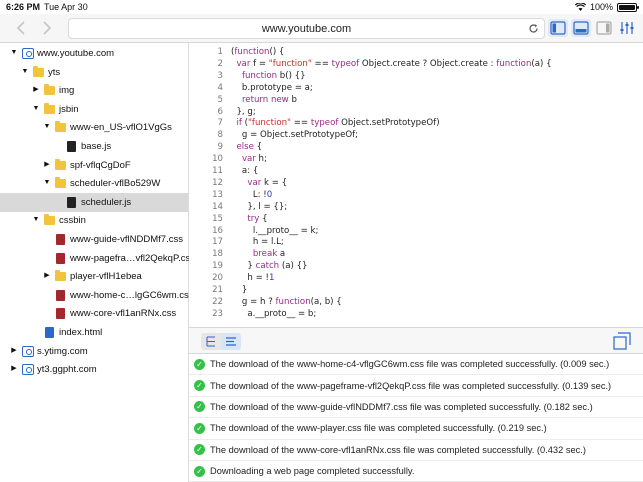 The image size is (643, 482). I want to click on code-line: 4 b.prototype = a;, so click(416, 89).